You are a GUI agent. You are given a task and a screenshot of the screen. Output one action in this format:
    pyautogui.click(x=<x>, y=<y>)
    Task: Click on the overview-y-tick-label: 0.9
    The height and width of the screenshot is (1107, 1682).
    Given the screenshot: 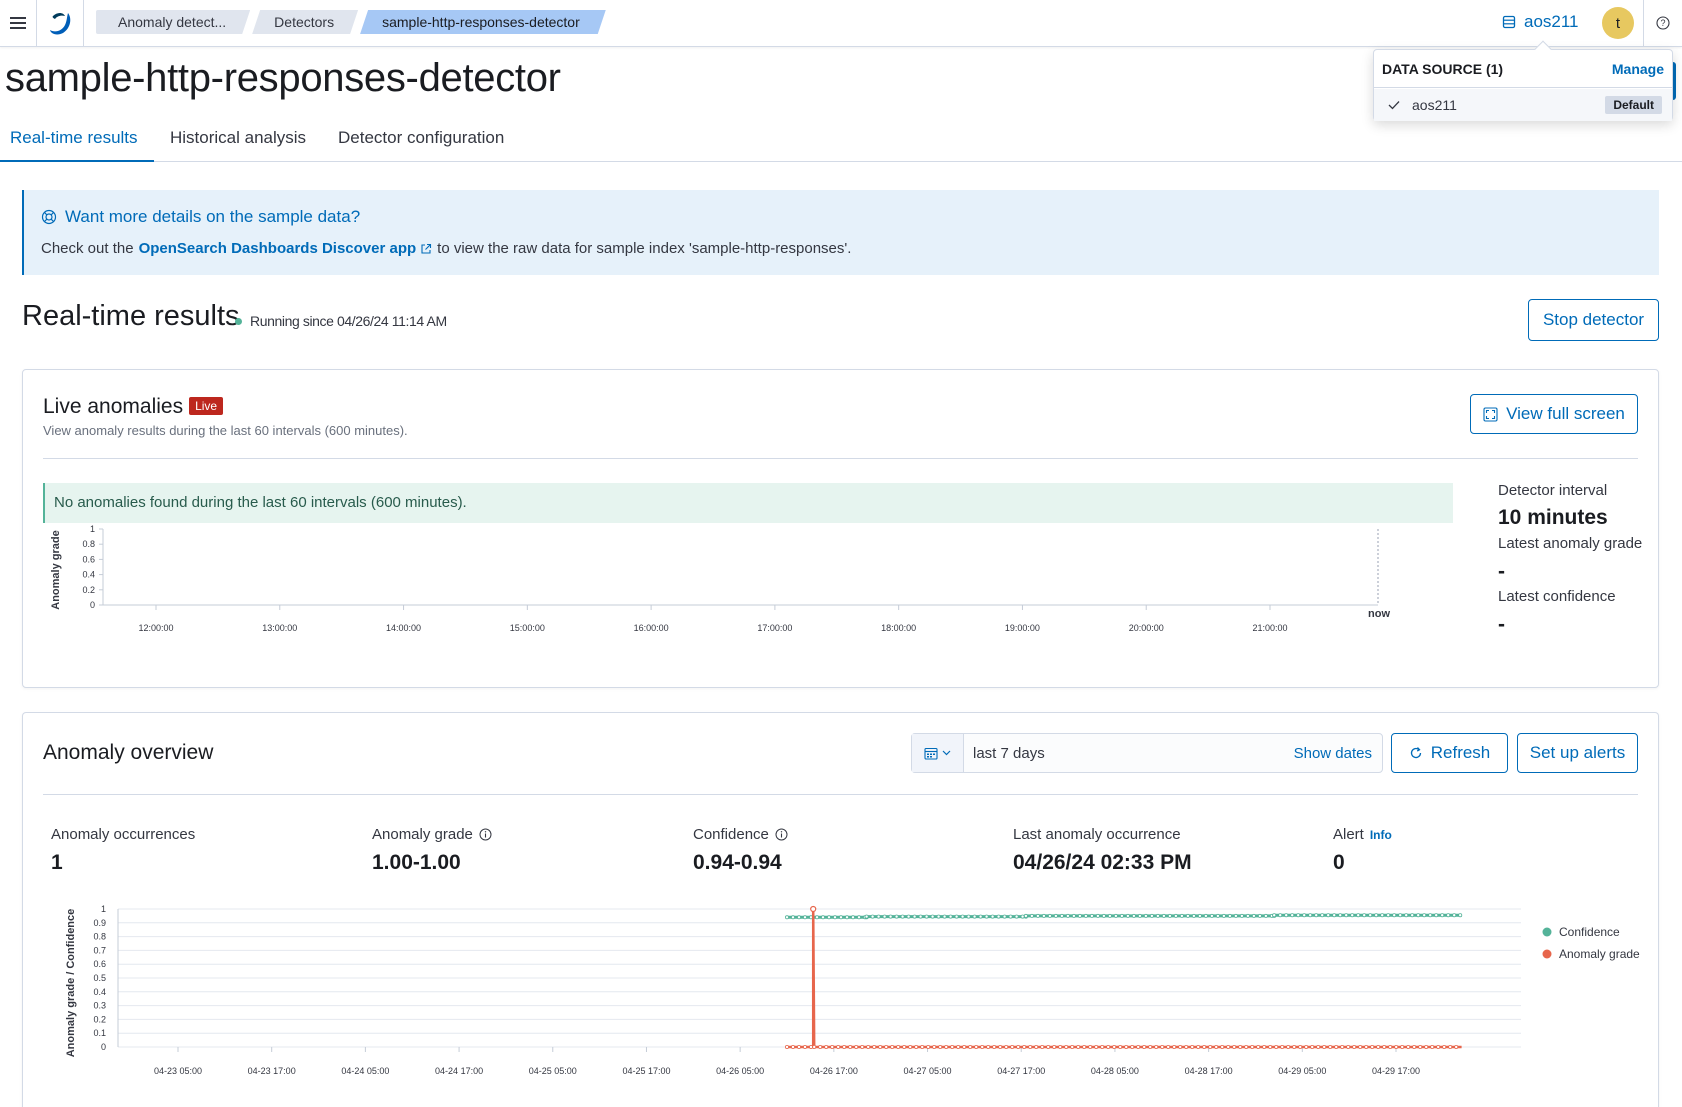 What is the action you would take?
    pyautogui.click(x=99, y=923)
    